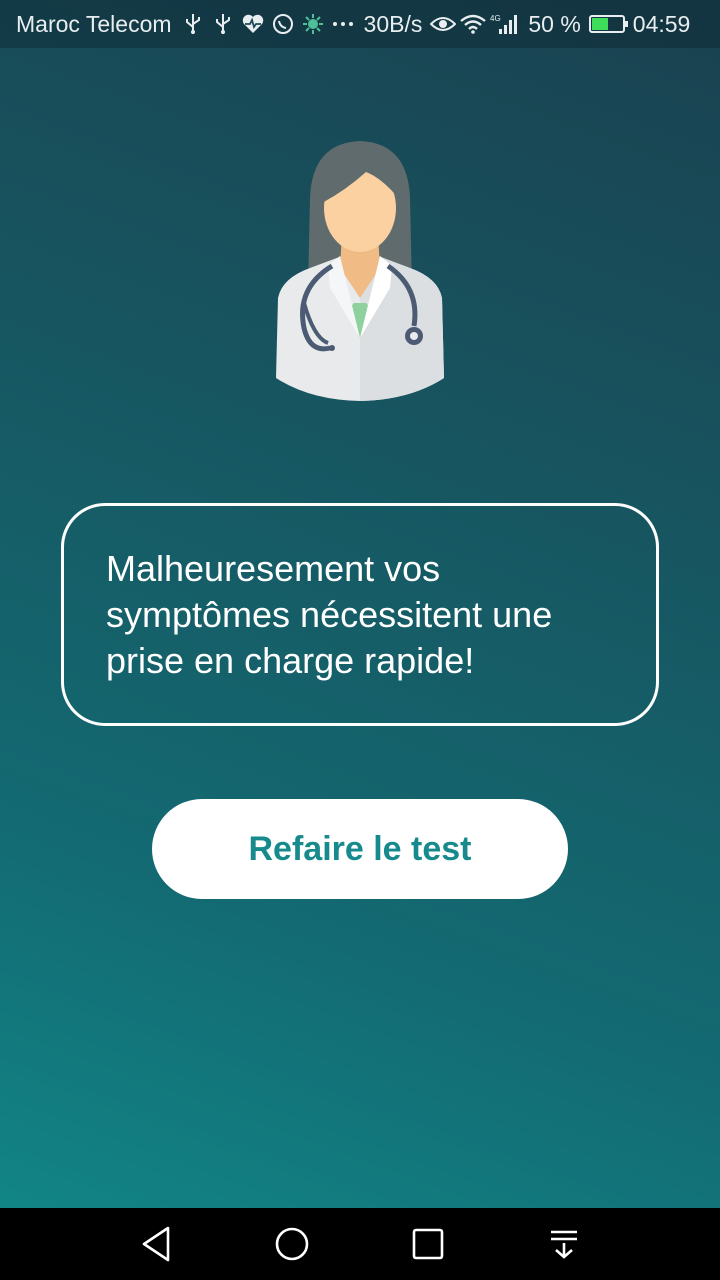  What do you see at coordinates (473, 24) in the screenshot?
I see `wifi-icon` at bounding box center [473, 24].